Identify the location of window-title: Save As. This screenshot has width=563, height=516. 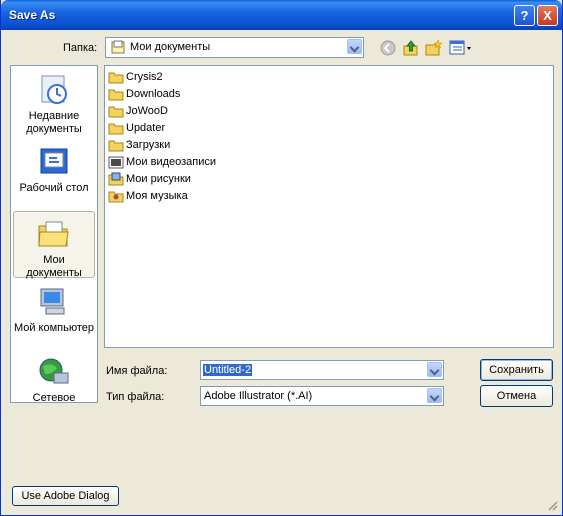
(32, 15).